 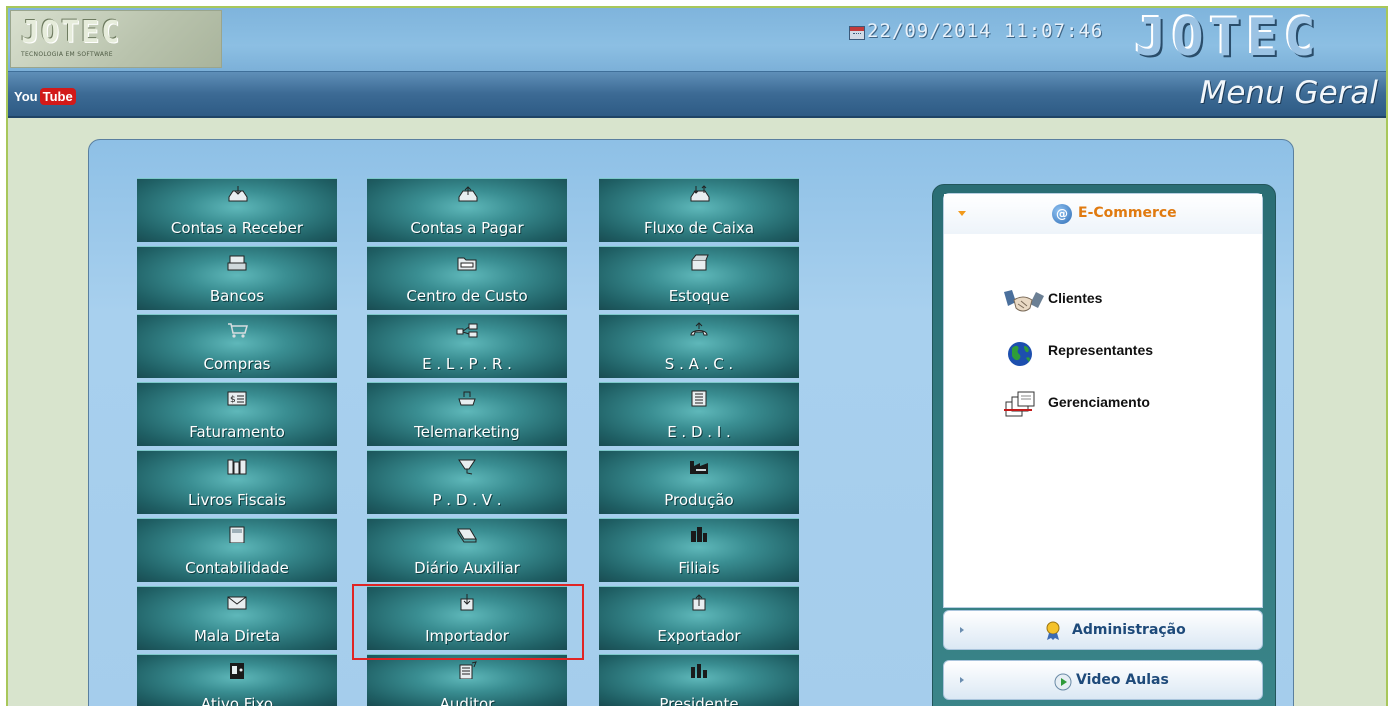 I want to click on safe-icon, so click(x=237, y=671).